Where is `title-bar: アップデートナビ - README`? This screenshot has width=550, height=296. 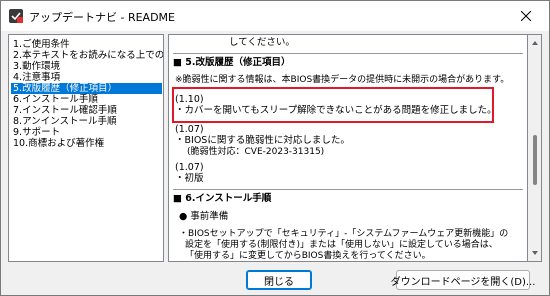 title-bar: アップデートナビ - README is located at coordinates (275, 16).